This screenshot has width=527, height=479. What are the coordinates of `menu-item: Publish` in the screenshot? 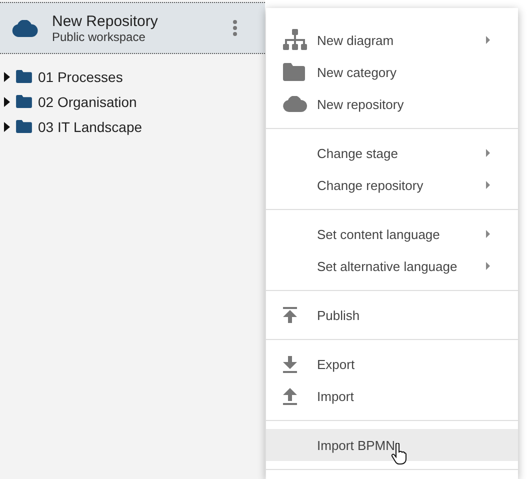 It's located at (392, 315).